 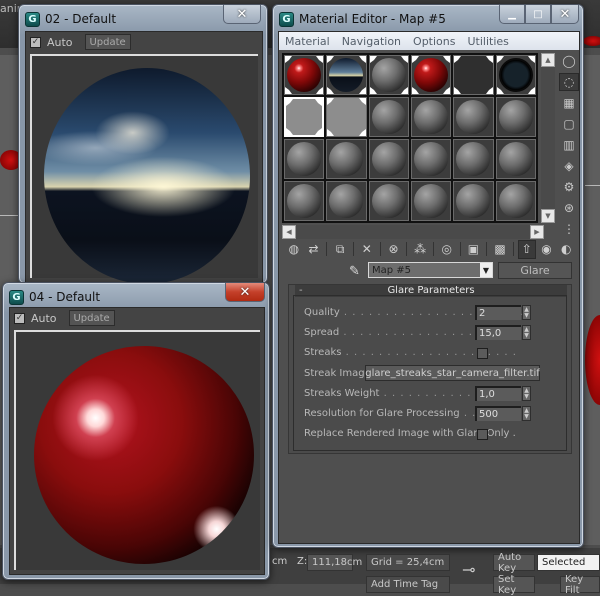 I want to click on put-to-scene-icon: ⇄, so click(x=314, y=249).